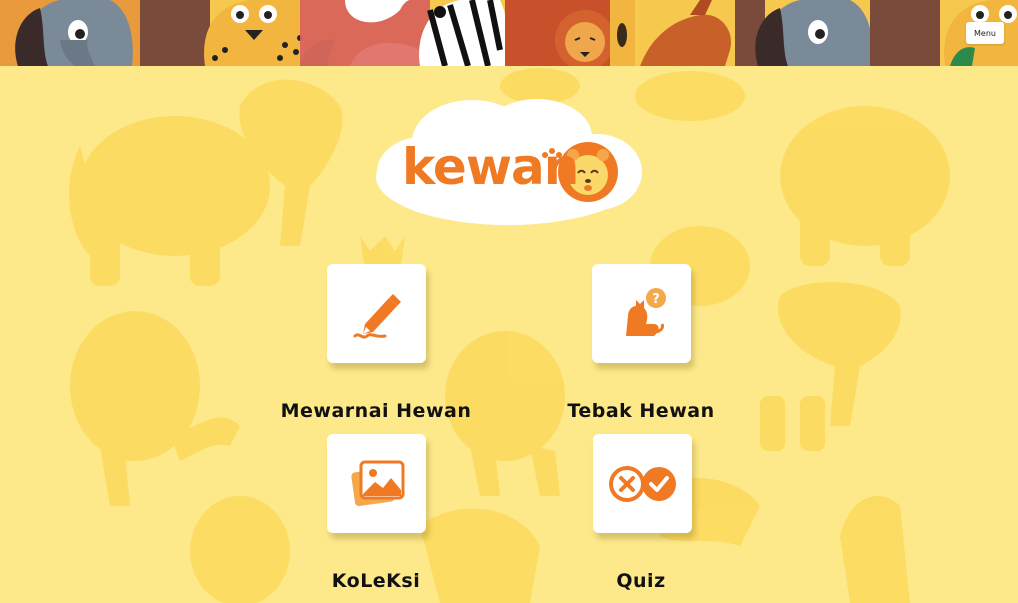 This screenshot has width=1018, height=603. I want to click on header-banner: Menu, so click(509, 33).